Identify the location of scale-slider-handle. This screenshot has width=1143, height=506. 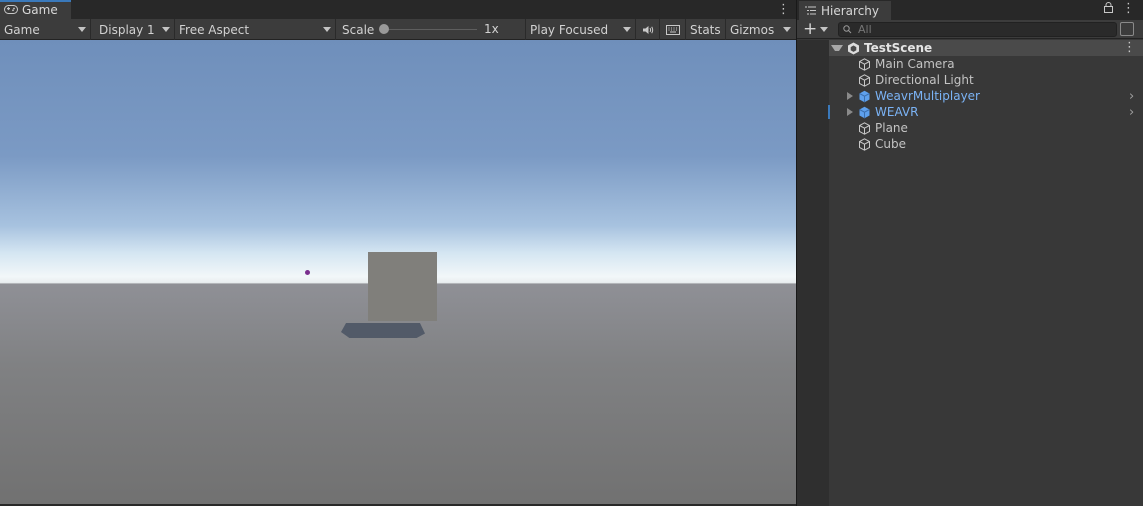
(384, 29).